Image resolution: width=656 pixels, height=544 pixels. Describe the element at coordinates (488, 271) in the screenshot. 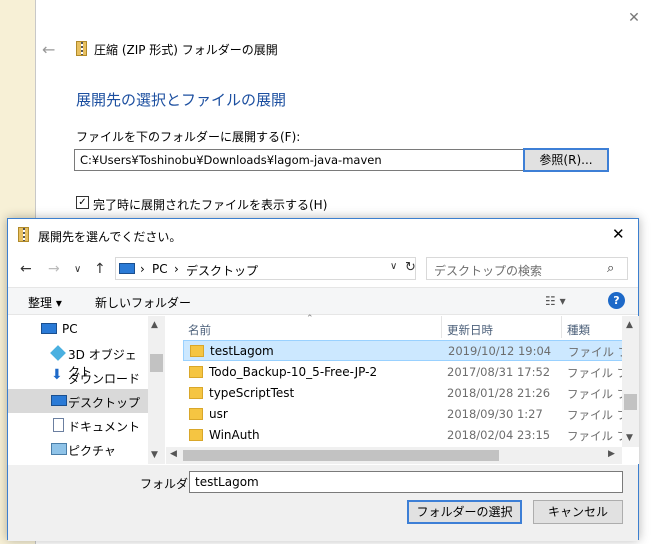

I see `search-placeholder: デスクトップの検索` at that location.